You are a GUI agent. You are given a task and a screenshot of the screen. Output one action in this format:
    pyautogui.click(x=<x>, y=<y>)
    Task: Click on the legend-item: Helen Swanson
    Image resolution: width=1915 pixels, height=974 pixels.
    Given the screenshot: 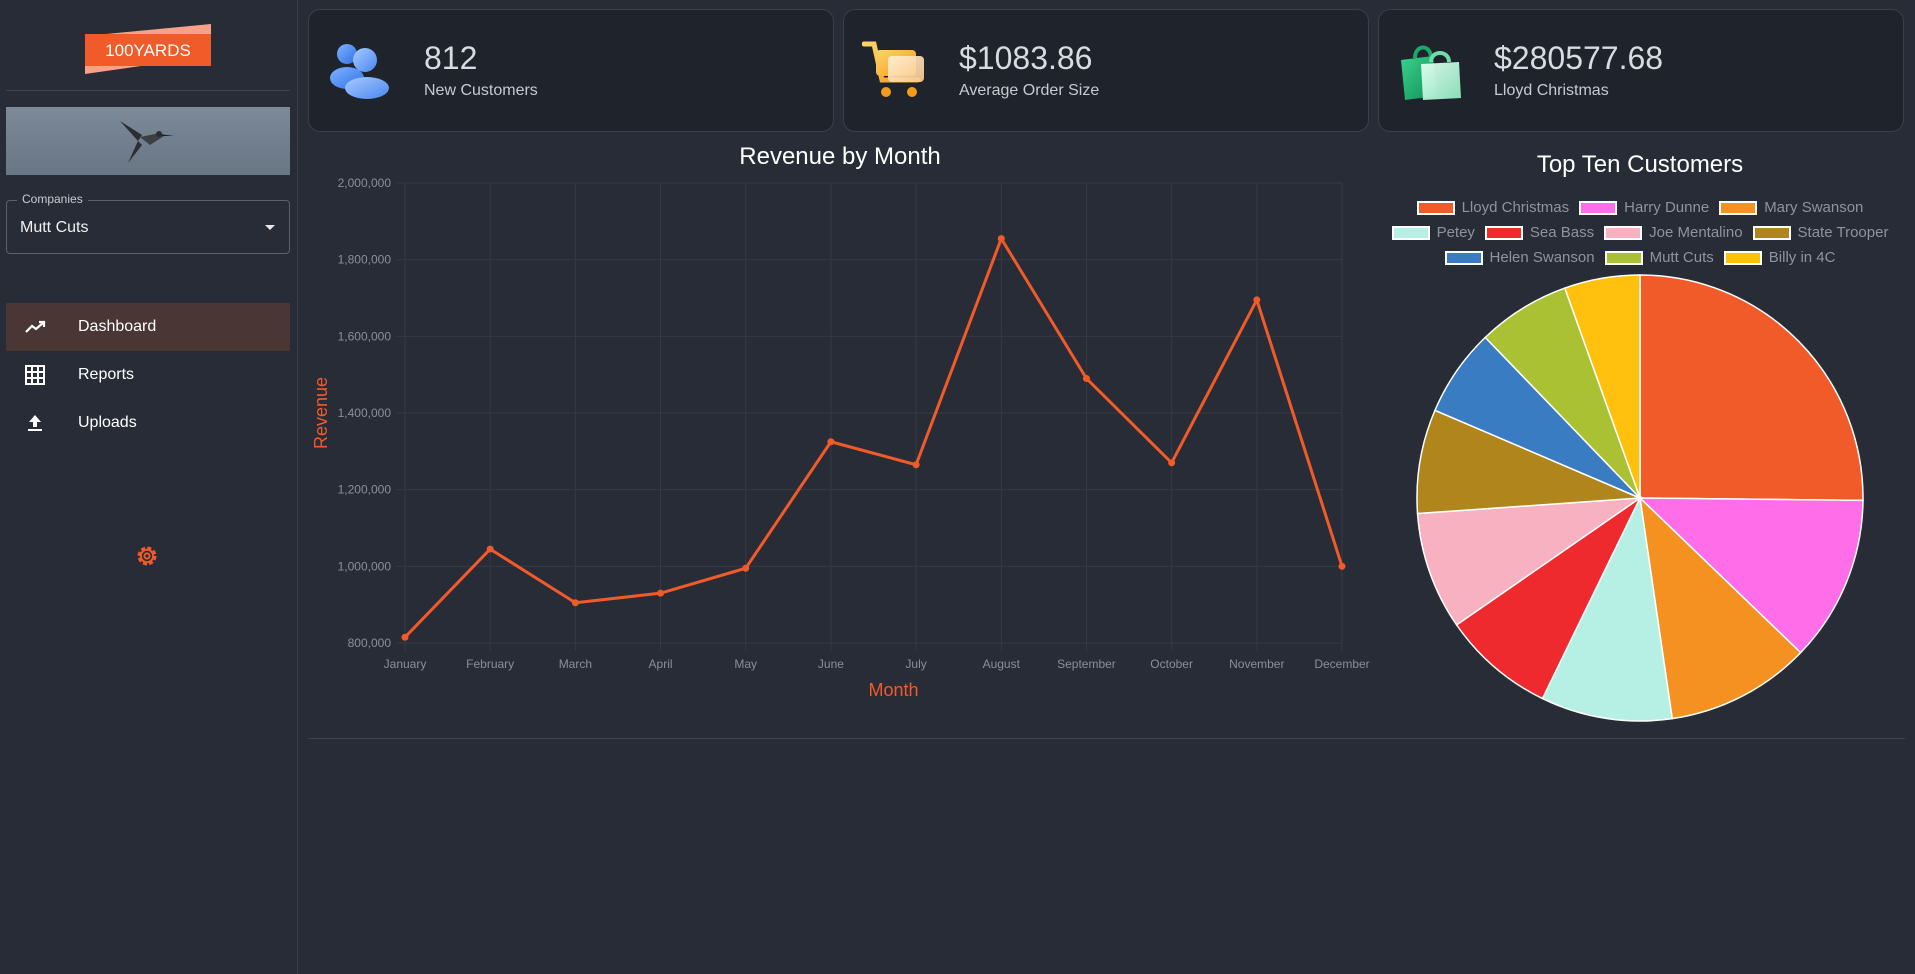 What is the action you would take?
    pyautogui.click(x=1519, y=257)
    